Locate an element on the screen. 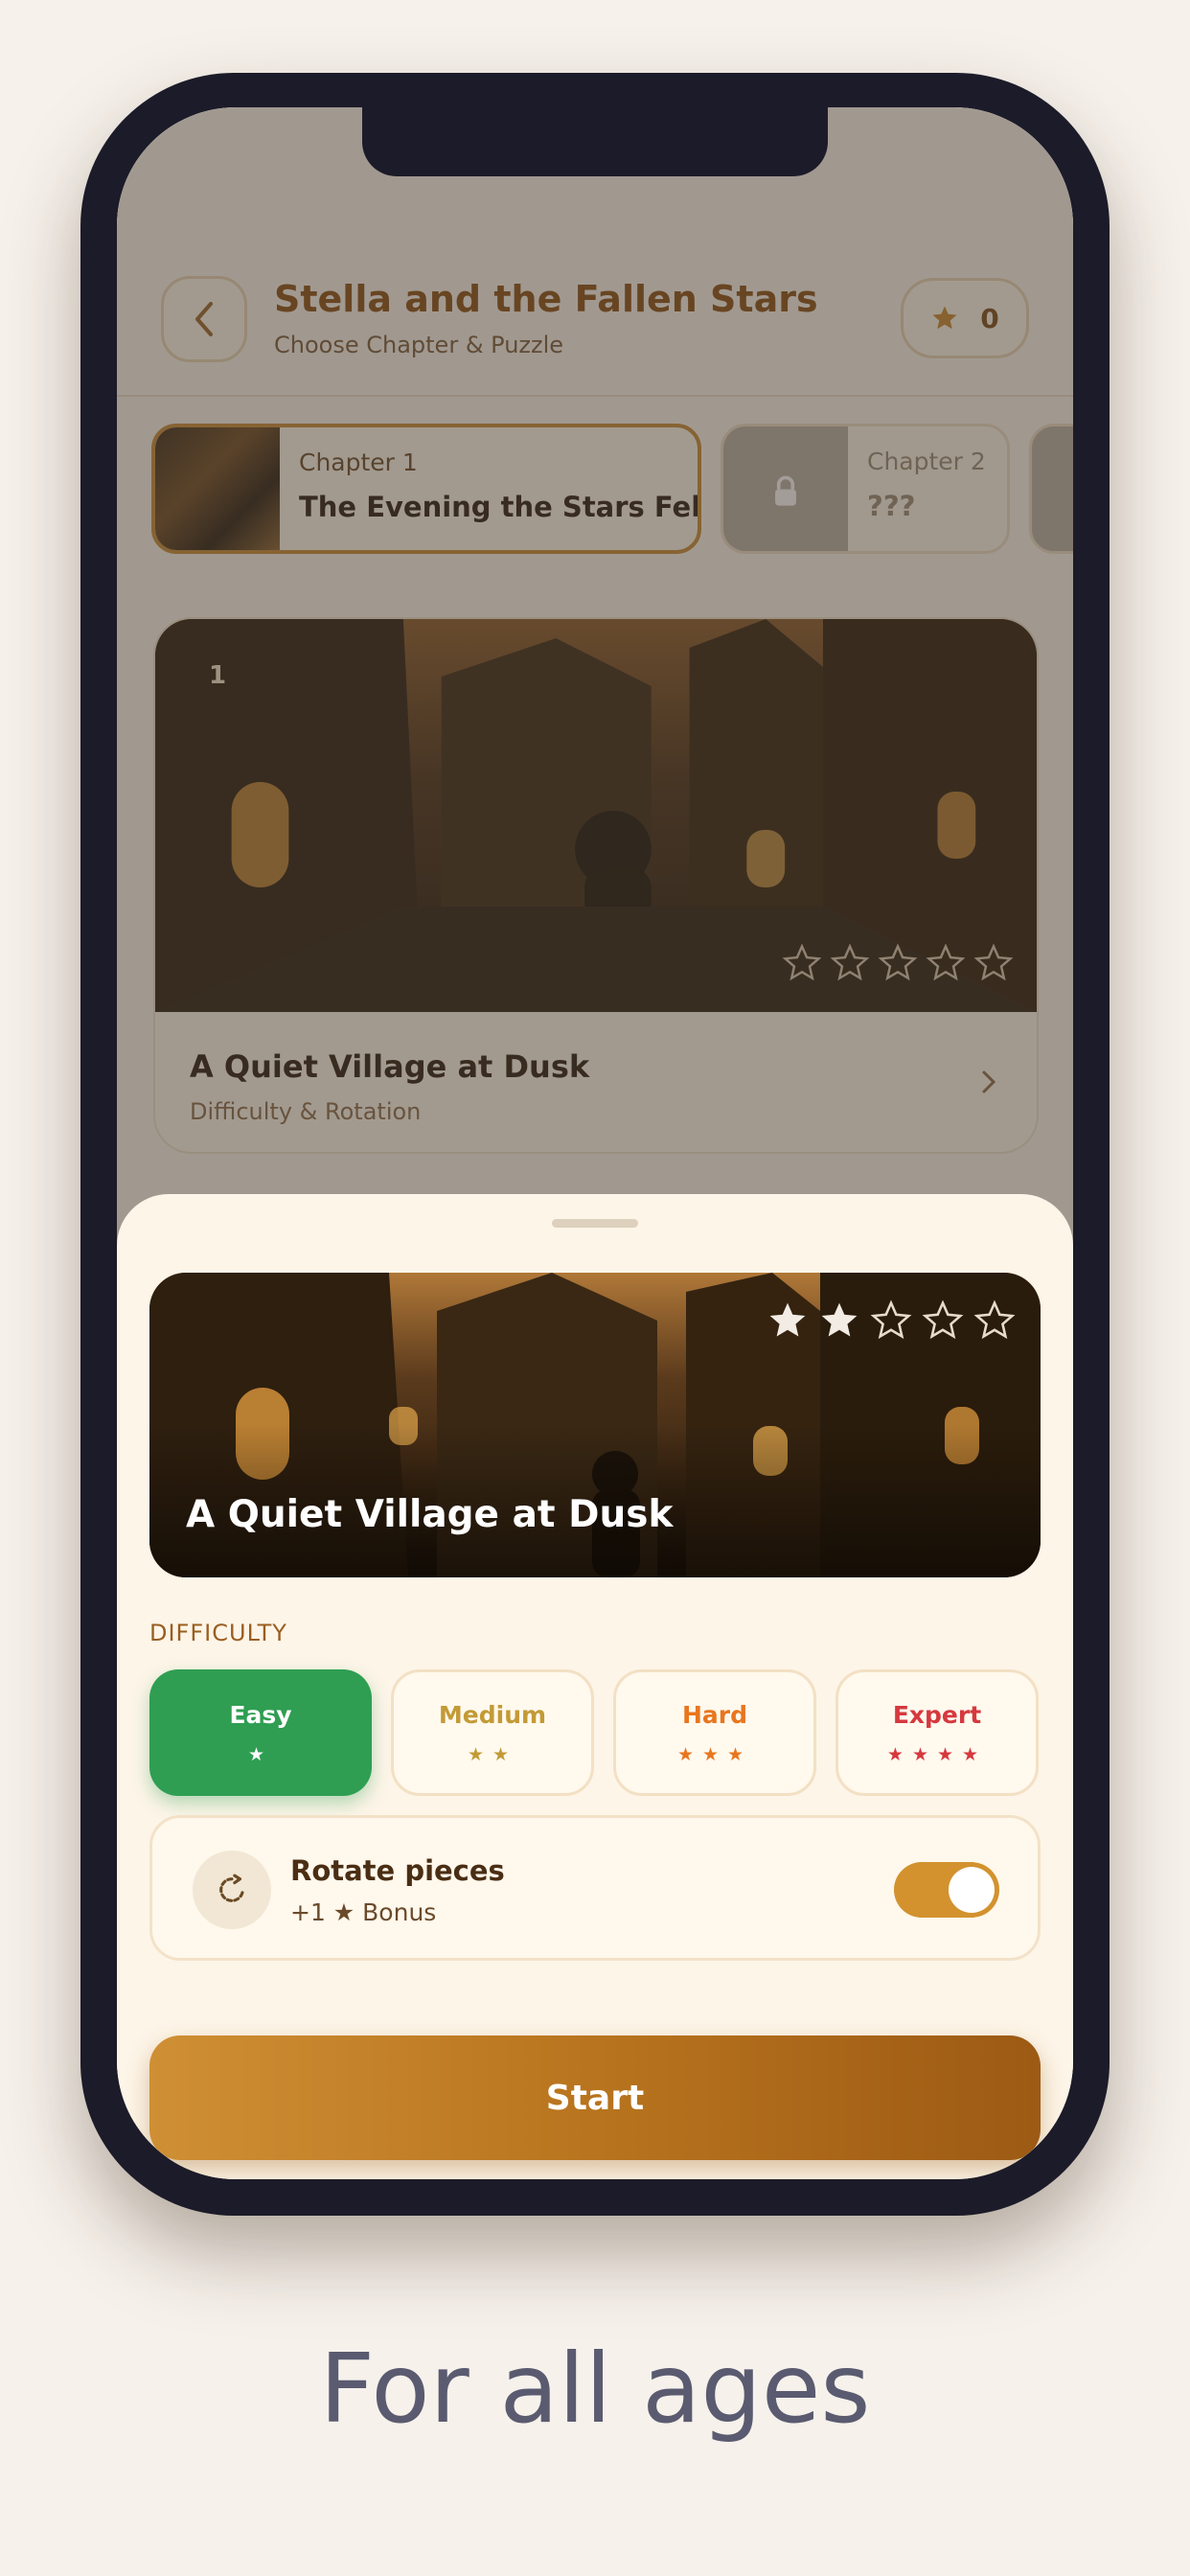 The height and width of the screenshot is (2576, 1190). difficulty-heading: DIFFICULTY is located at coordinates (218, 1633).